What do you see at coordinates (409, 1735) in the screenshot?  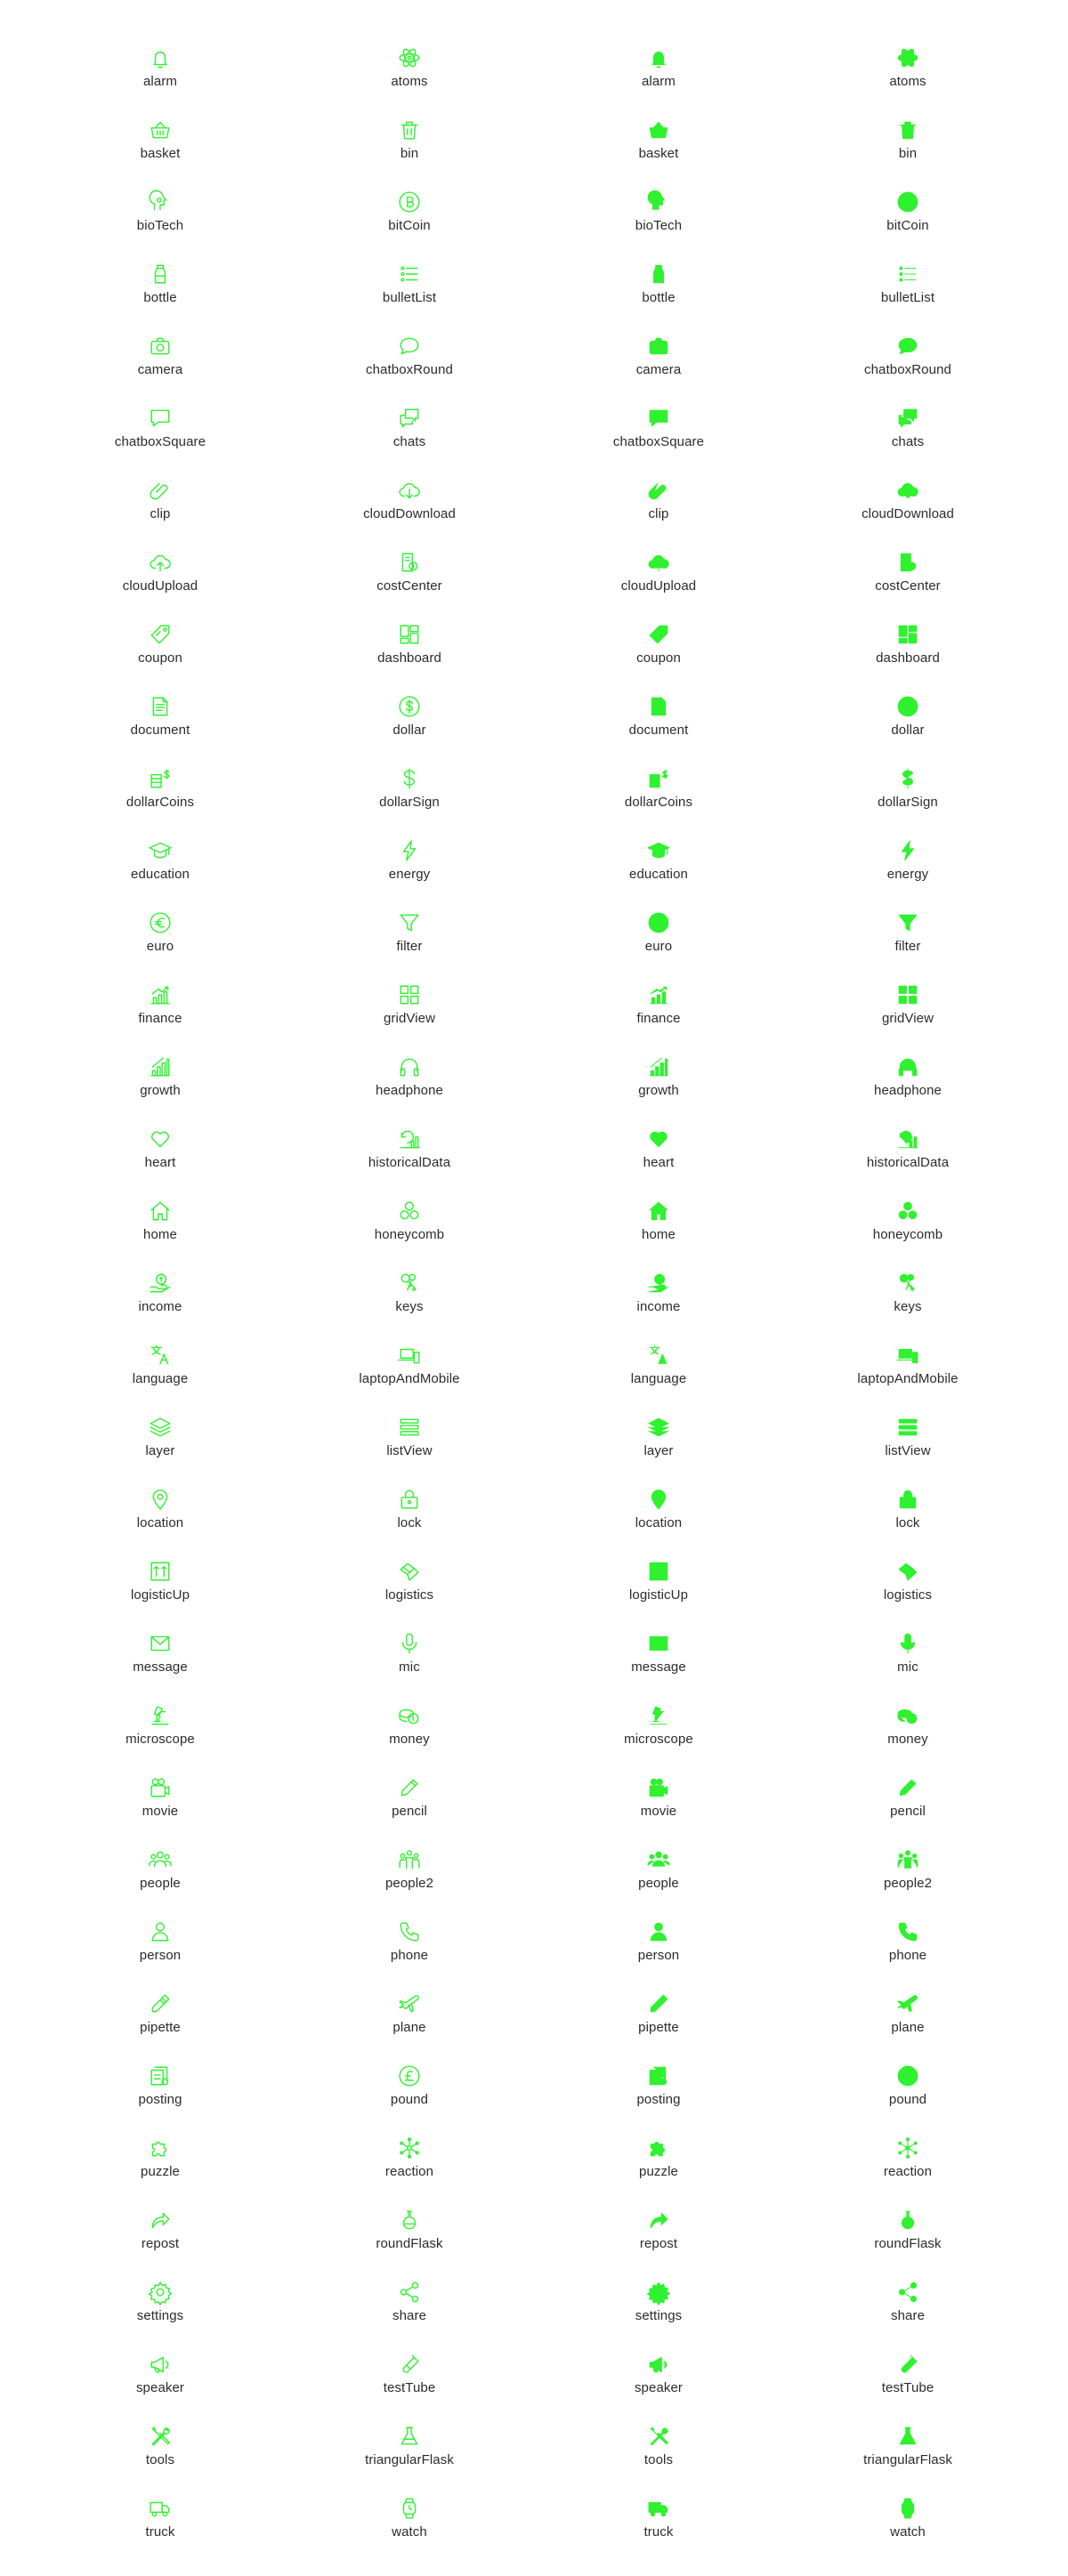 I see `icon-tile-money-outline: money` at bounding box center [409, 1735].